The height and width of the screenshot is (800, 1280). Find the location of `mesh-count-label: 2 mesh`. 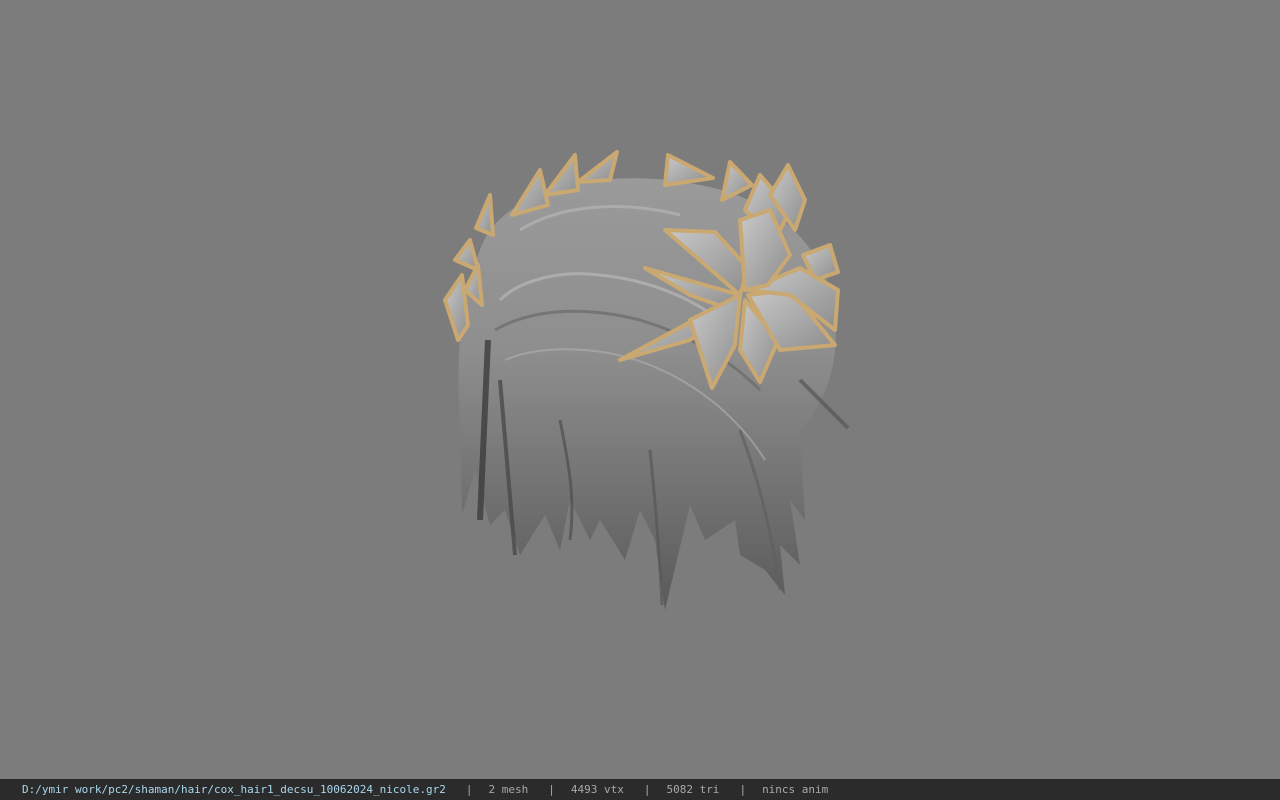

mesh-count-label: 2 mesh is located at coordinates (508, 789).